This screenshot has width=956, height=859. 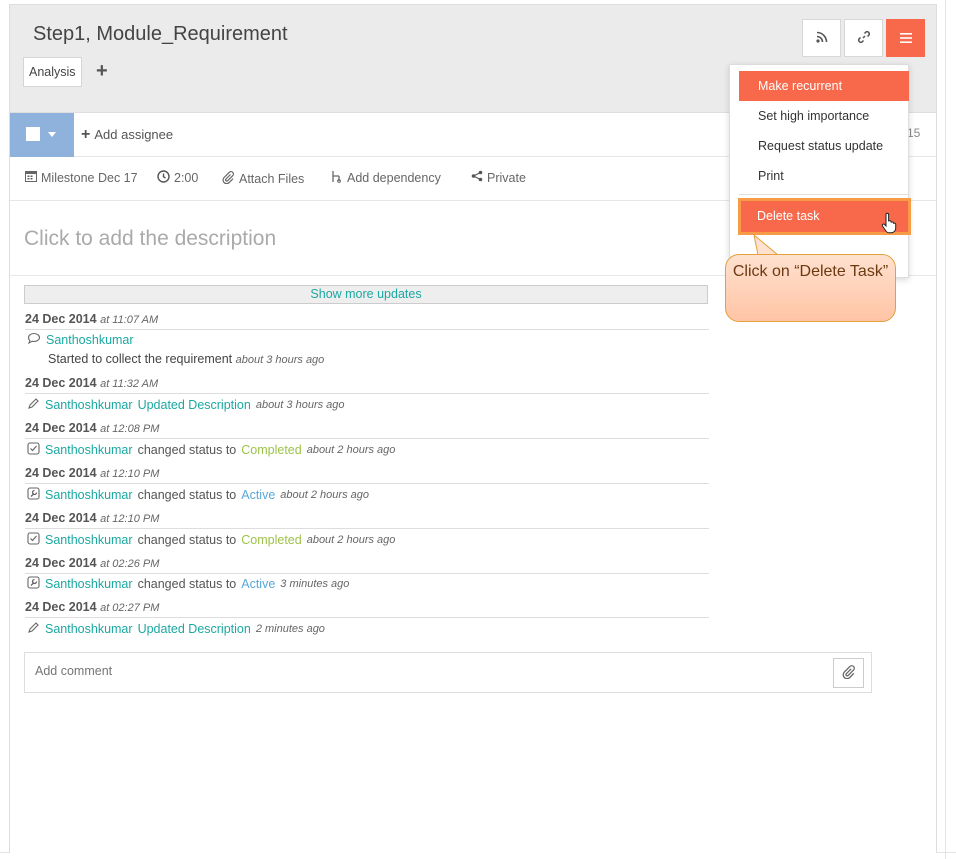 I want to click on menu-item-print: Print, so click(x=824, y=176).